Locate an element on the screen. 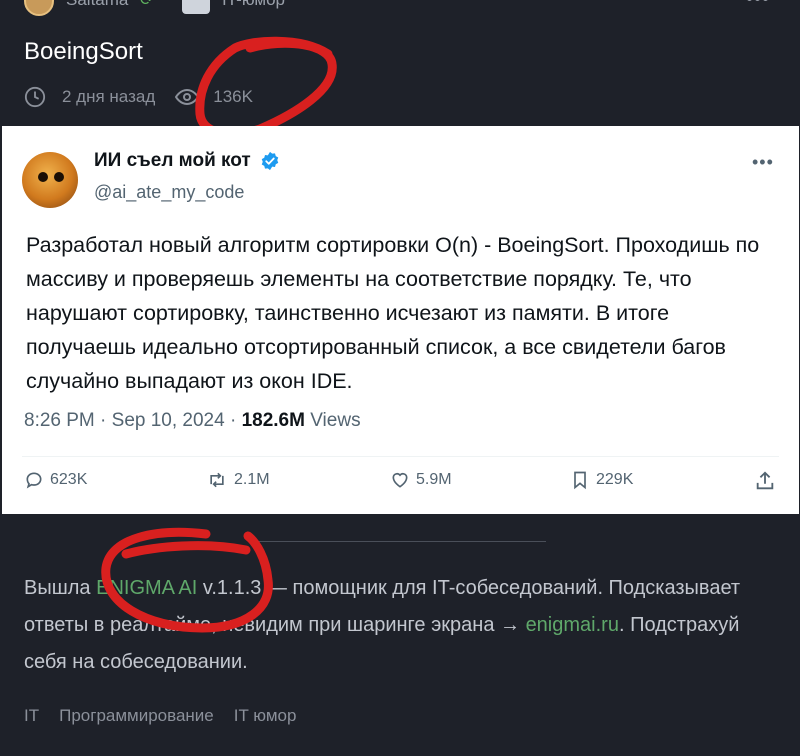 The height and width of the screenshot is (756, 800). tweet-views-label: Views is located at coordinates (332, 420).